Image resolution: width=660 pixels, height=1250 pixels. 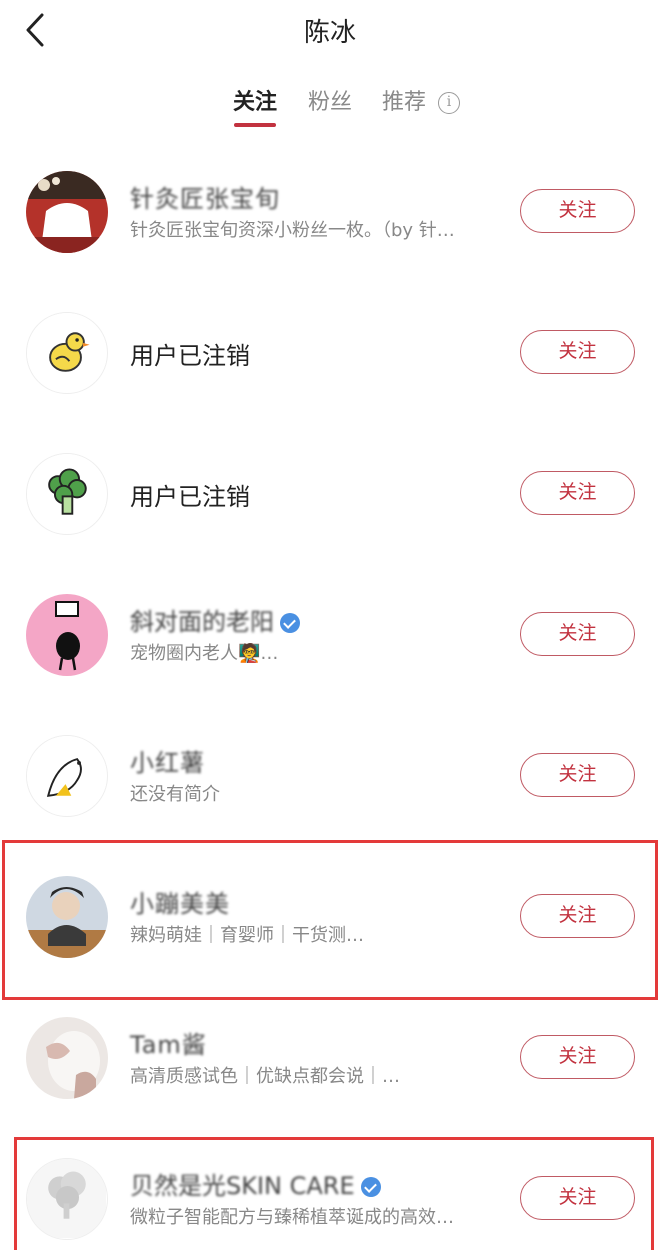 I want to click on page-title: 陈冰, so click(x=329, y=33).